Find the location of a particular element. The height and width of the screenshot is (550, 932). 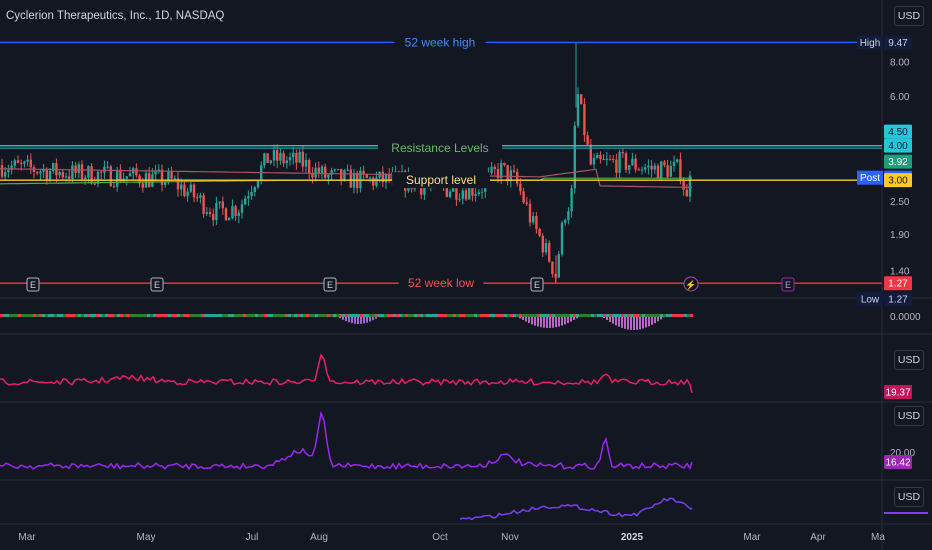

price-tick: 2.50 is located at coordinates (900, 202).